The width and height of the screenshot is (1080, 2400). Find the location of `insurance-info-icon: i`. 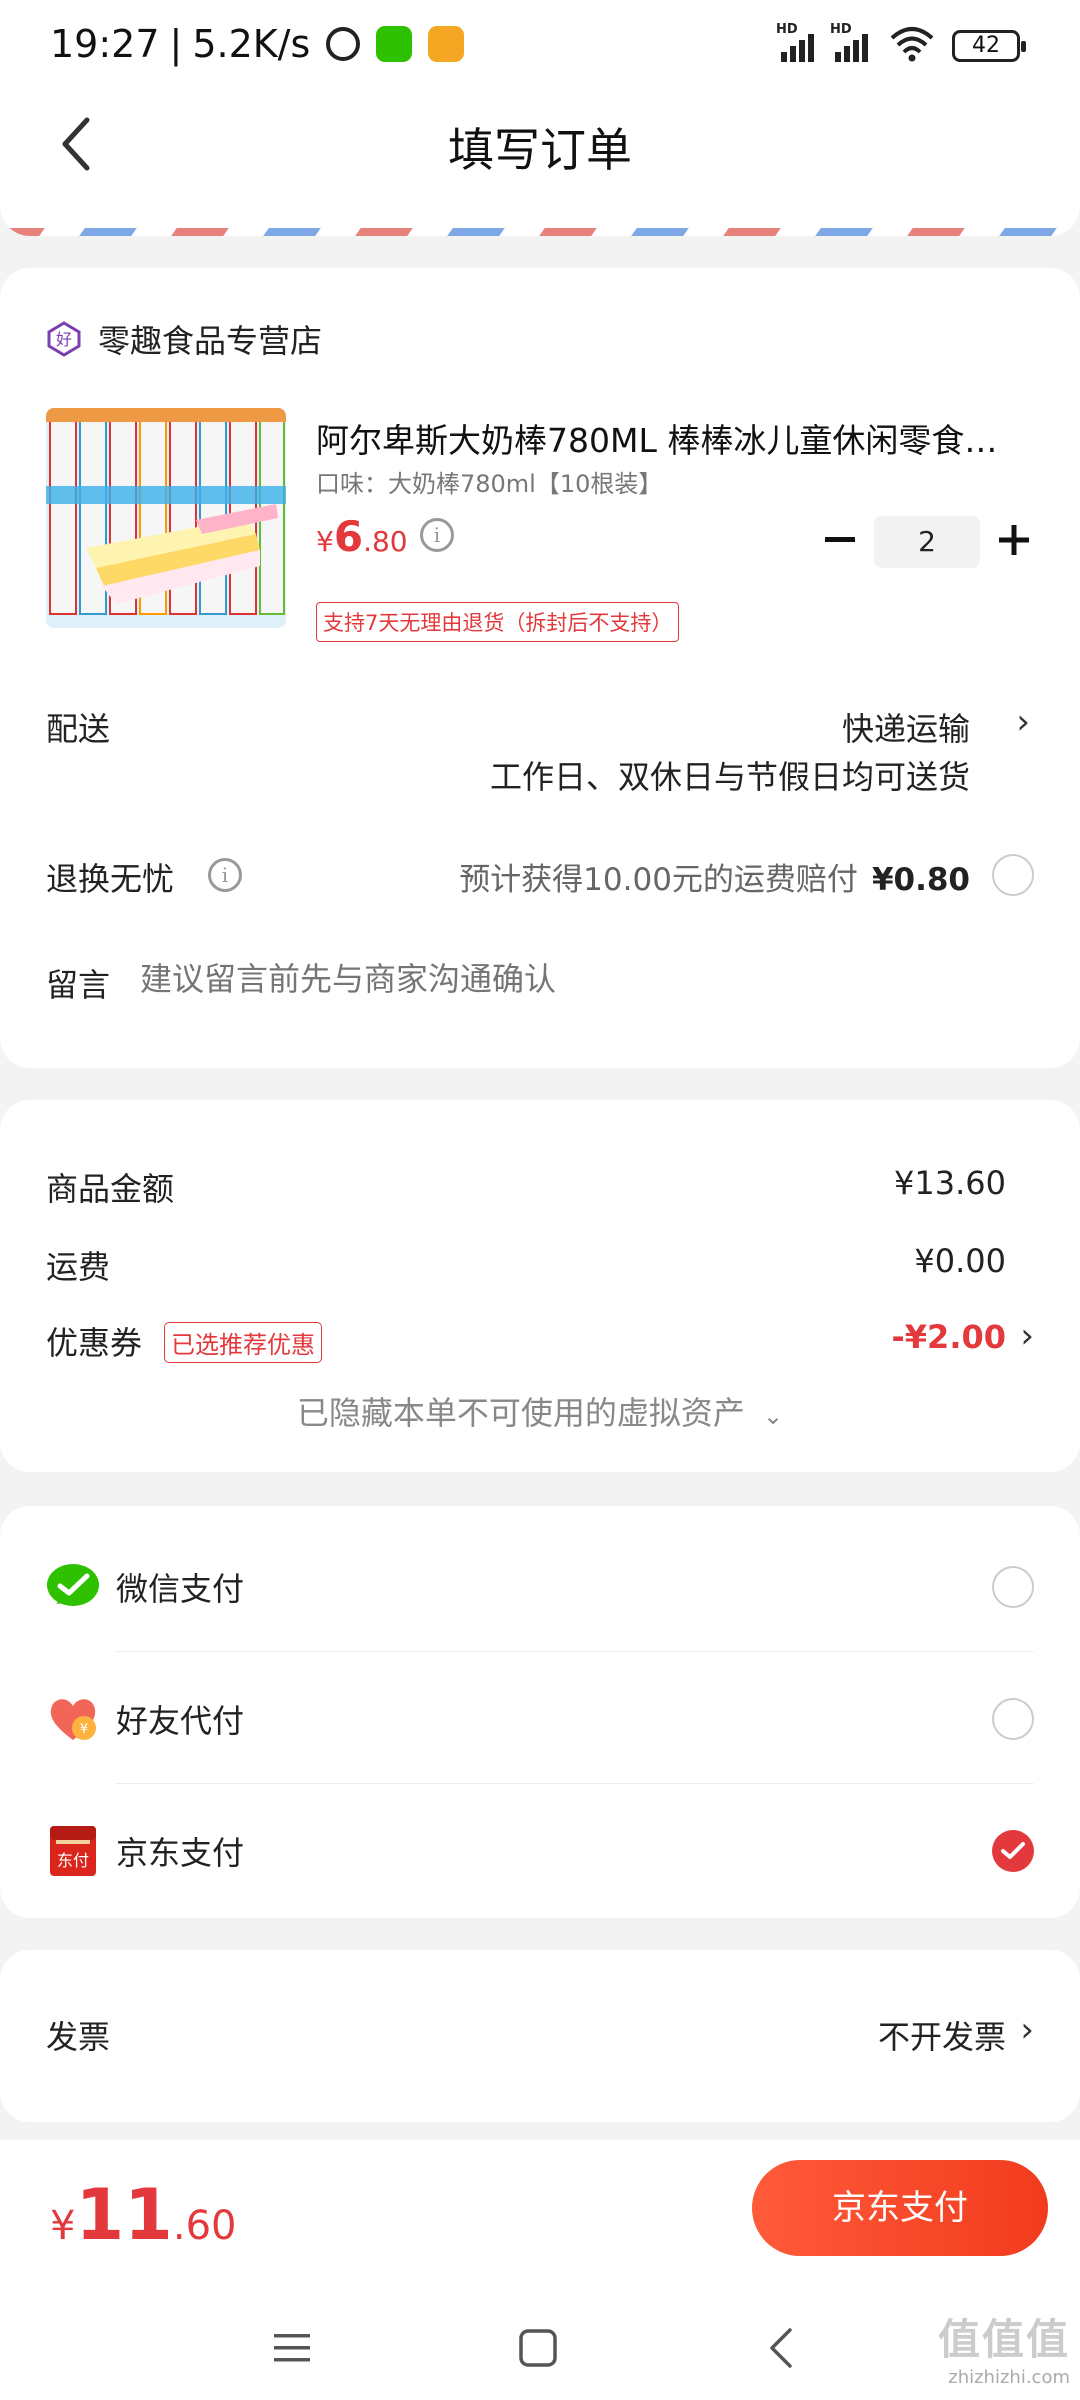

insurance-info-icon: i is located at coordinates (225, 875).